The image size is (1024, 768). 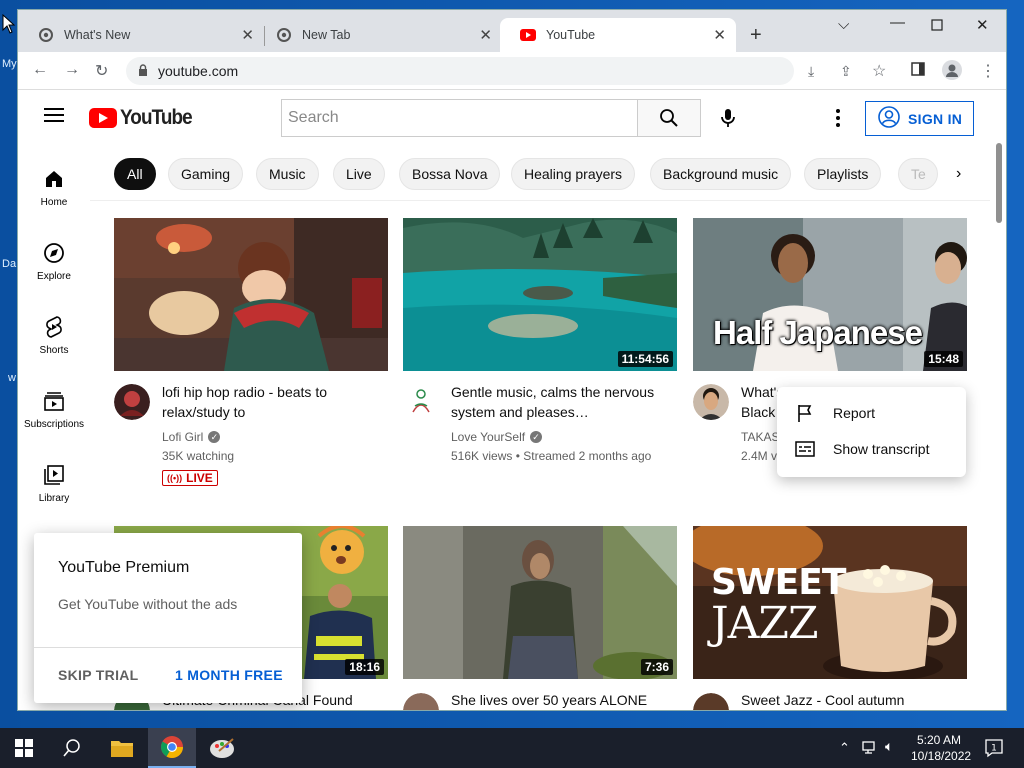 What do you see at coordinates (721, 174) in the screenshot?
I see `chip-background-music: Background music` at bounding box center [721, 174].